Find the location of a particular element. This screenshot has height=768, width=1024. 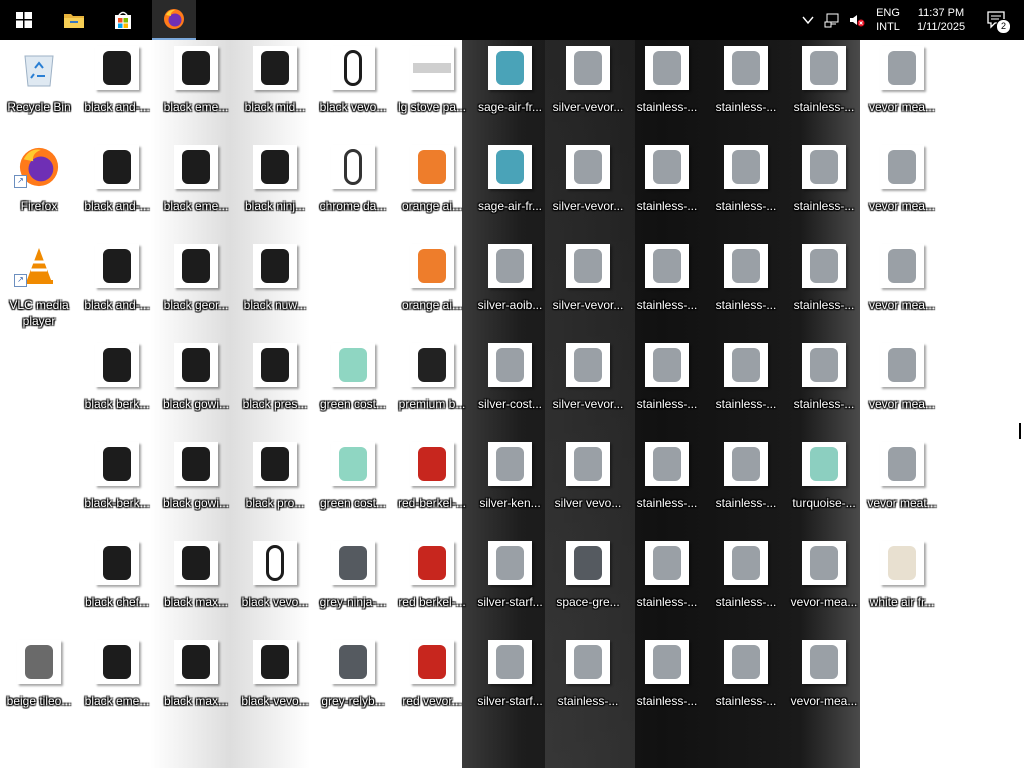

network-icon is located at coordinates (833, 20).